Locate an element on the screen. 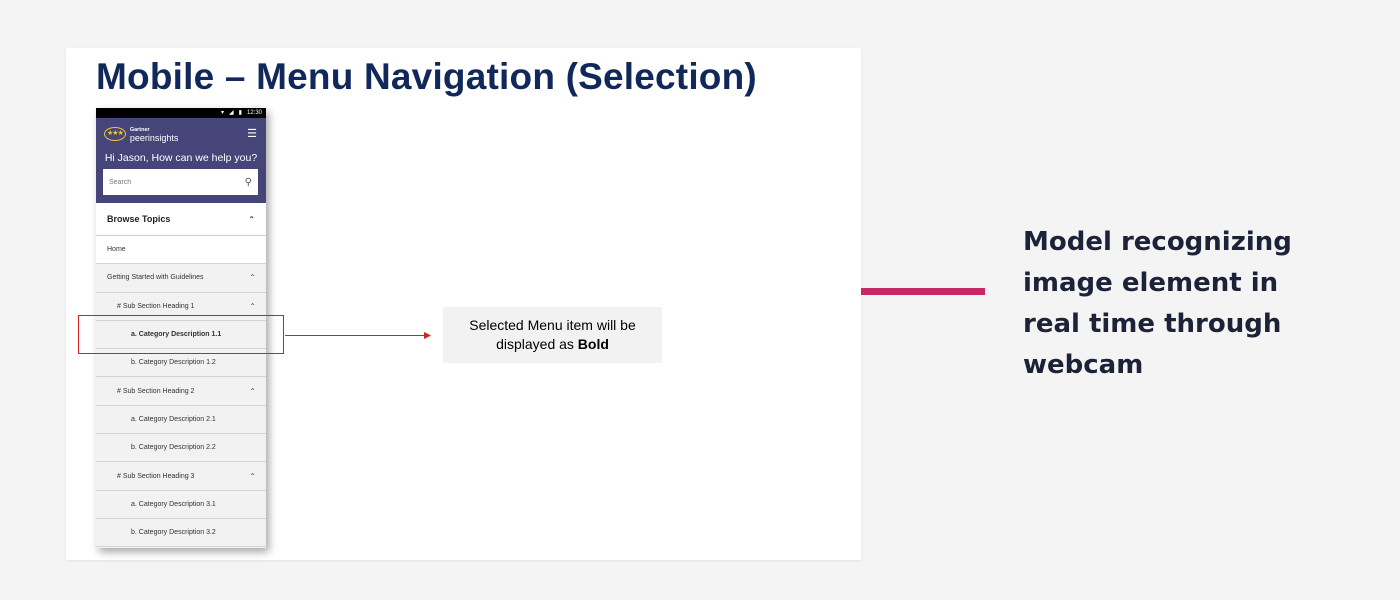 The image size is (1400, 600). menu-item: Getting Started with Guidelines ⌃ is located at coordinates (181, 278).